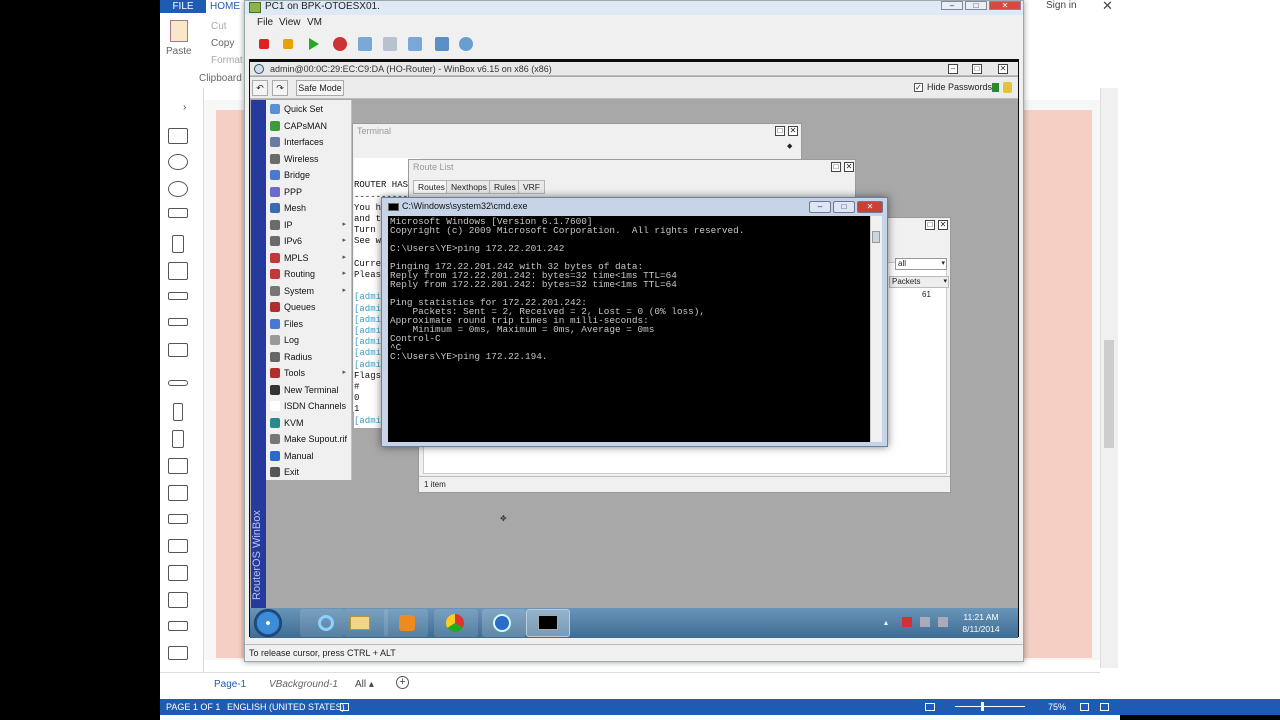 The image size is (1280, 720). I want to click on winbox-restore-icon: □, so click(977, 69).